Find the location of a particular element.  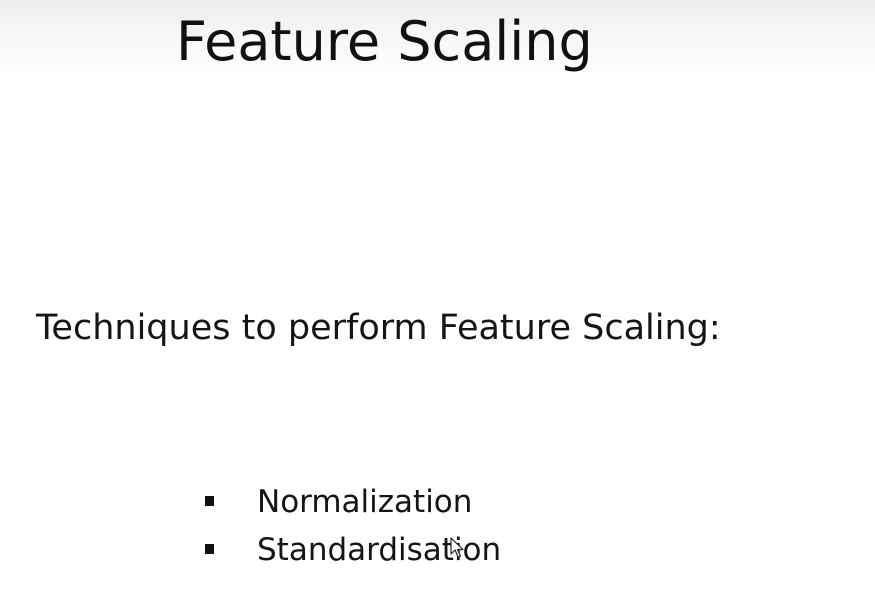

slide-subtitle: Techniques to perform Feature Scaling: is located at coordinates (378, 328).